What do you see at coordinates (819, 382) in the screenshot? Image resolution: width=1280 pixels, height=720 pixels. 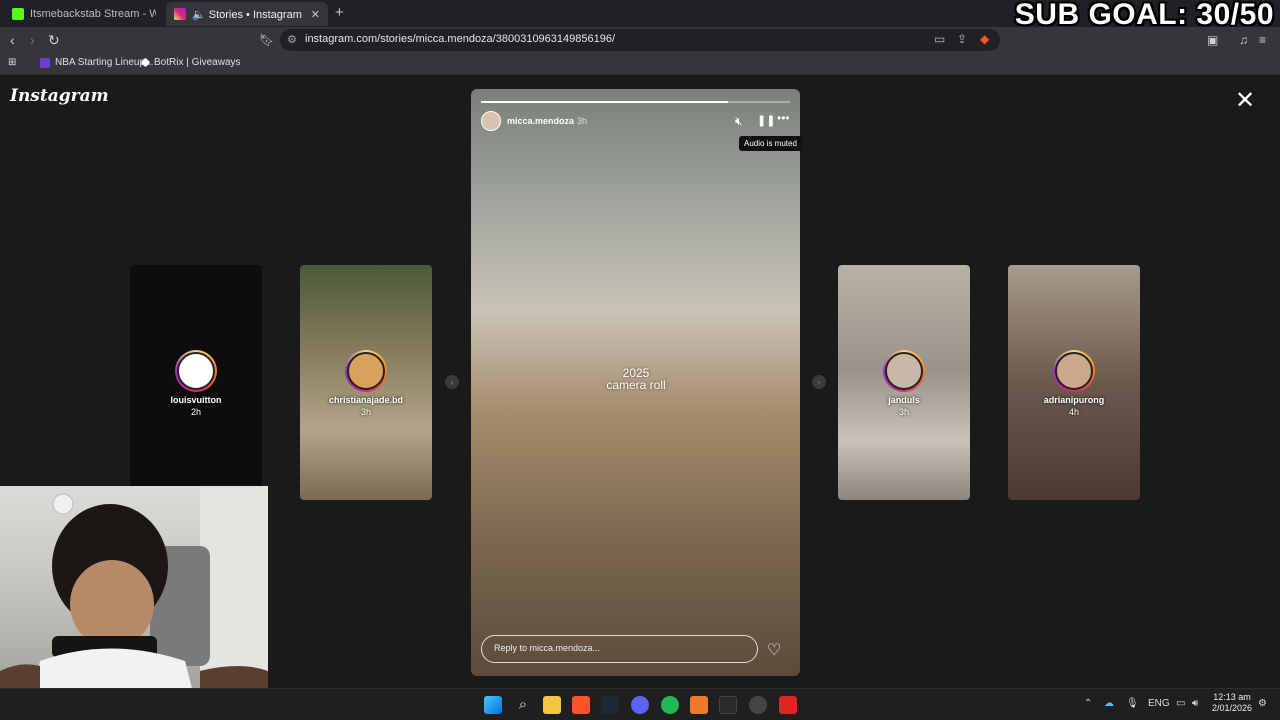 I see `next-story-arrow: ›` at bounding box center [819, 382].